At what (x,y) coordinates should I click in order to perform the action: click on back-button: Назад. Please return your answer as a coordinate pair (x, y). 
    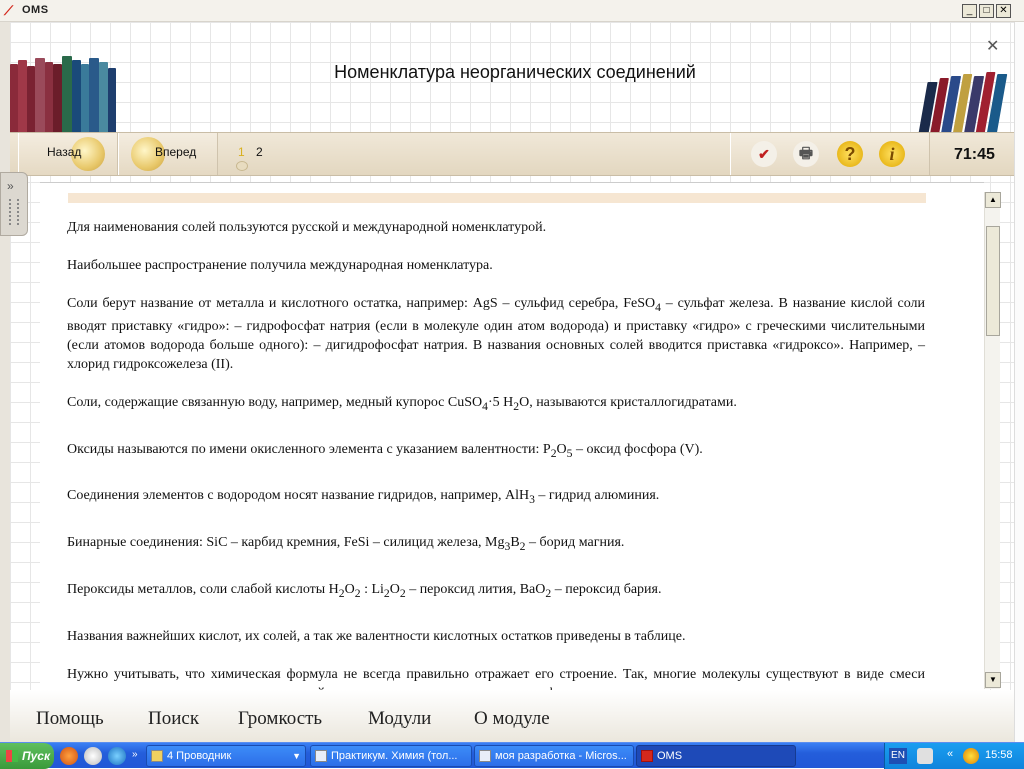
    Looking at the image, I should click on (68, 154).